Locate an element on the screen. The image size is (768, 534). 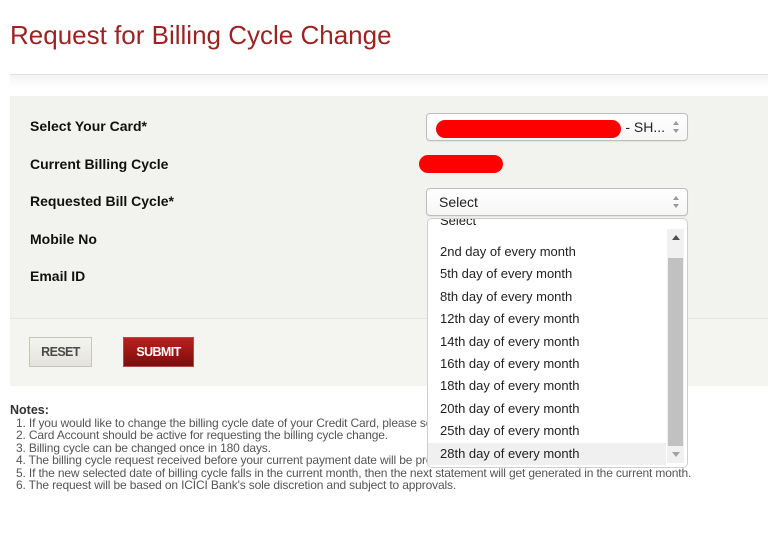
label-email-id: Email ID is located at coordinates (58, 276).